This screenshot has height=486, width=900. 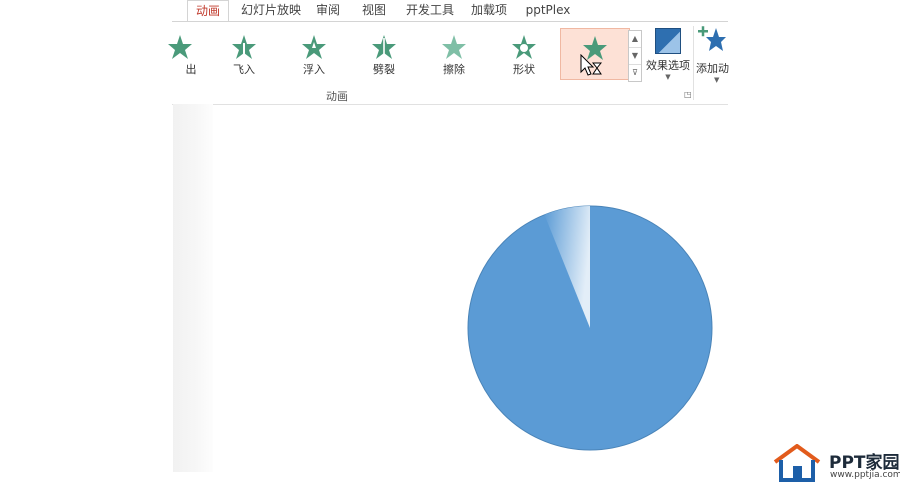 What do you see at coordinates (191, 69) in the screenshot?
I see `anim-label: 出` at bounding box center [191, 69].